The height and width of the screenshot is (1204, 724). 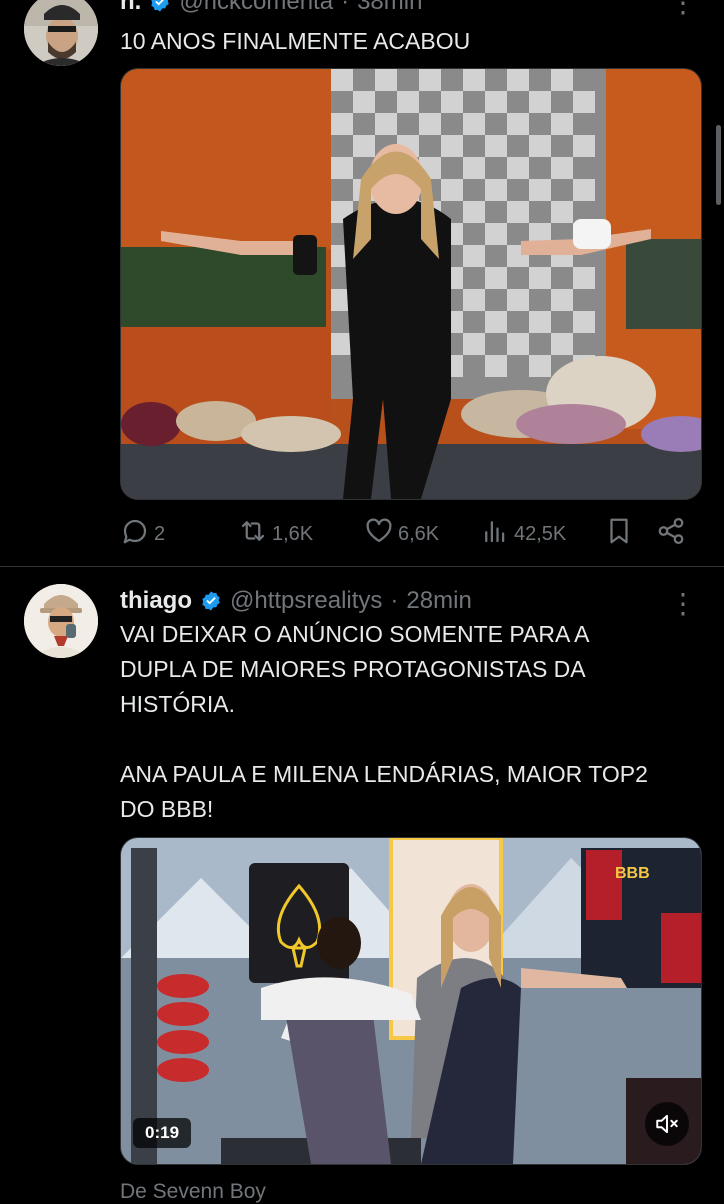 What do you see at coordinates (540, 533) in the screenshot?
I see `views-count: 42,5K` at bounding box center [540, 533].